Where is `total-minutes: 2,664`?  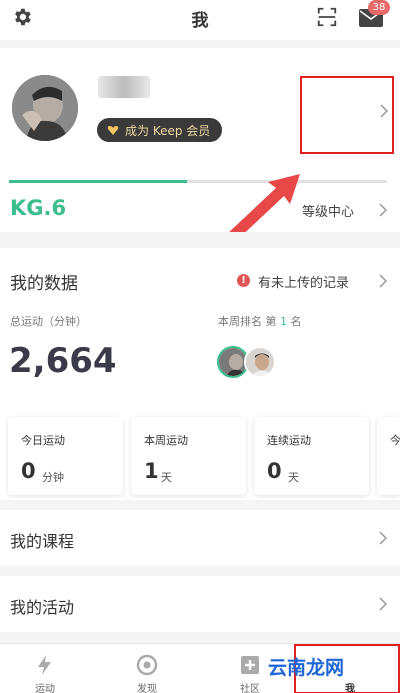
total-minutes: 2,664 is located at coordinates (63, 361).